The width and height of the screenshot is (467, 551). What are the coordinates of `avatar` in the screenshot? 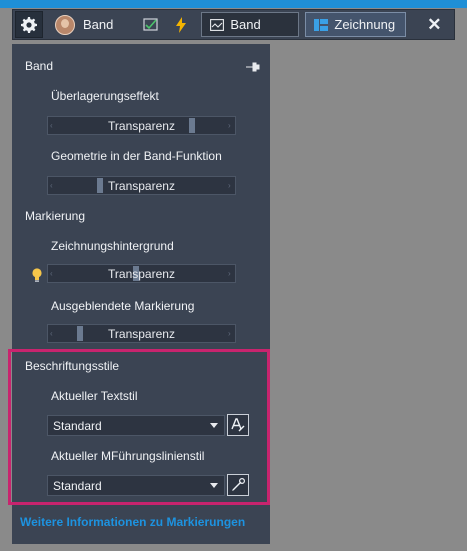 It's located at (65, 24).